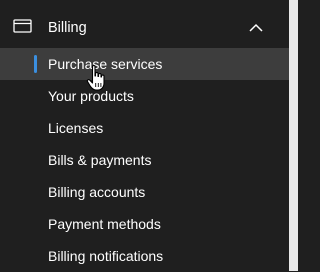  I want to click on chevron-up-icon, so click(256, 26).